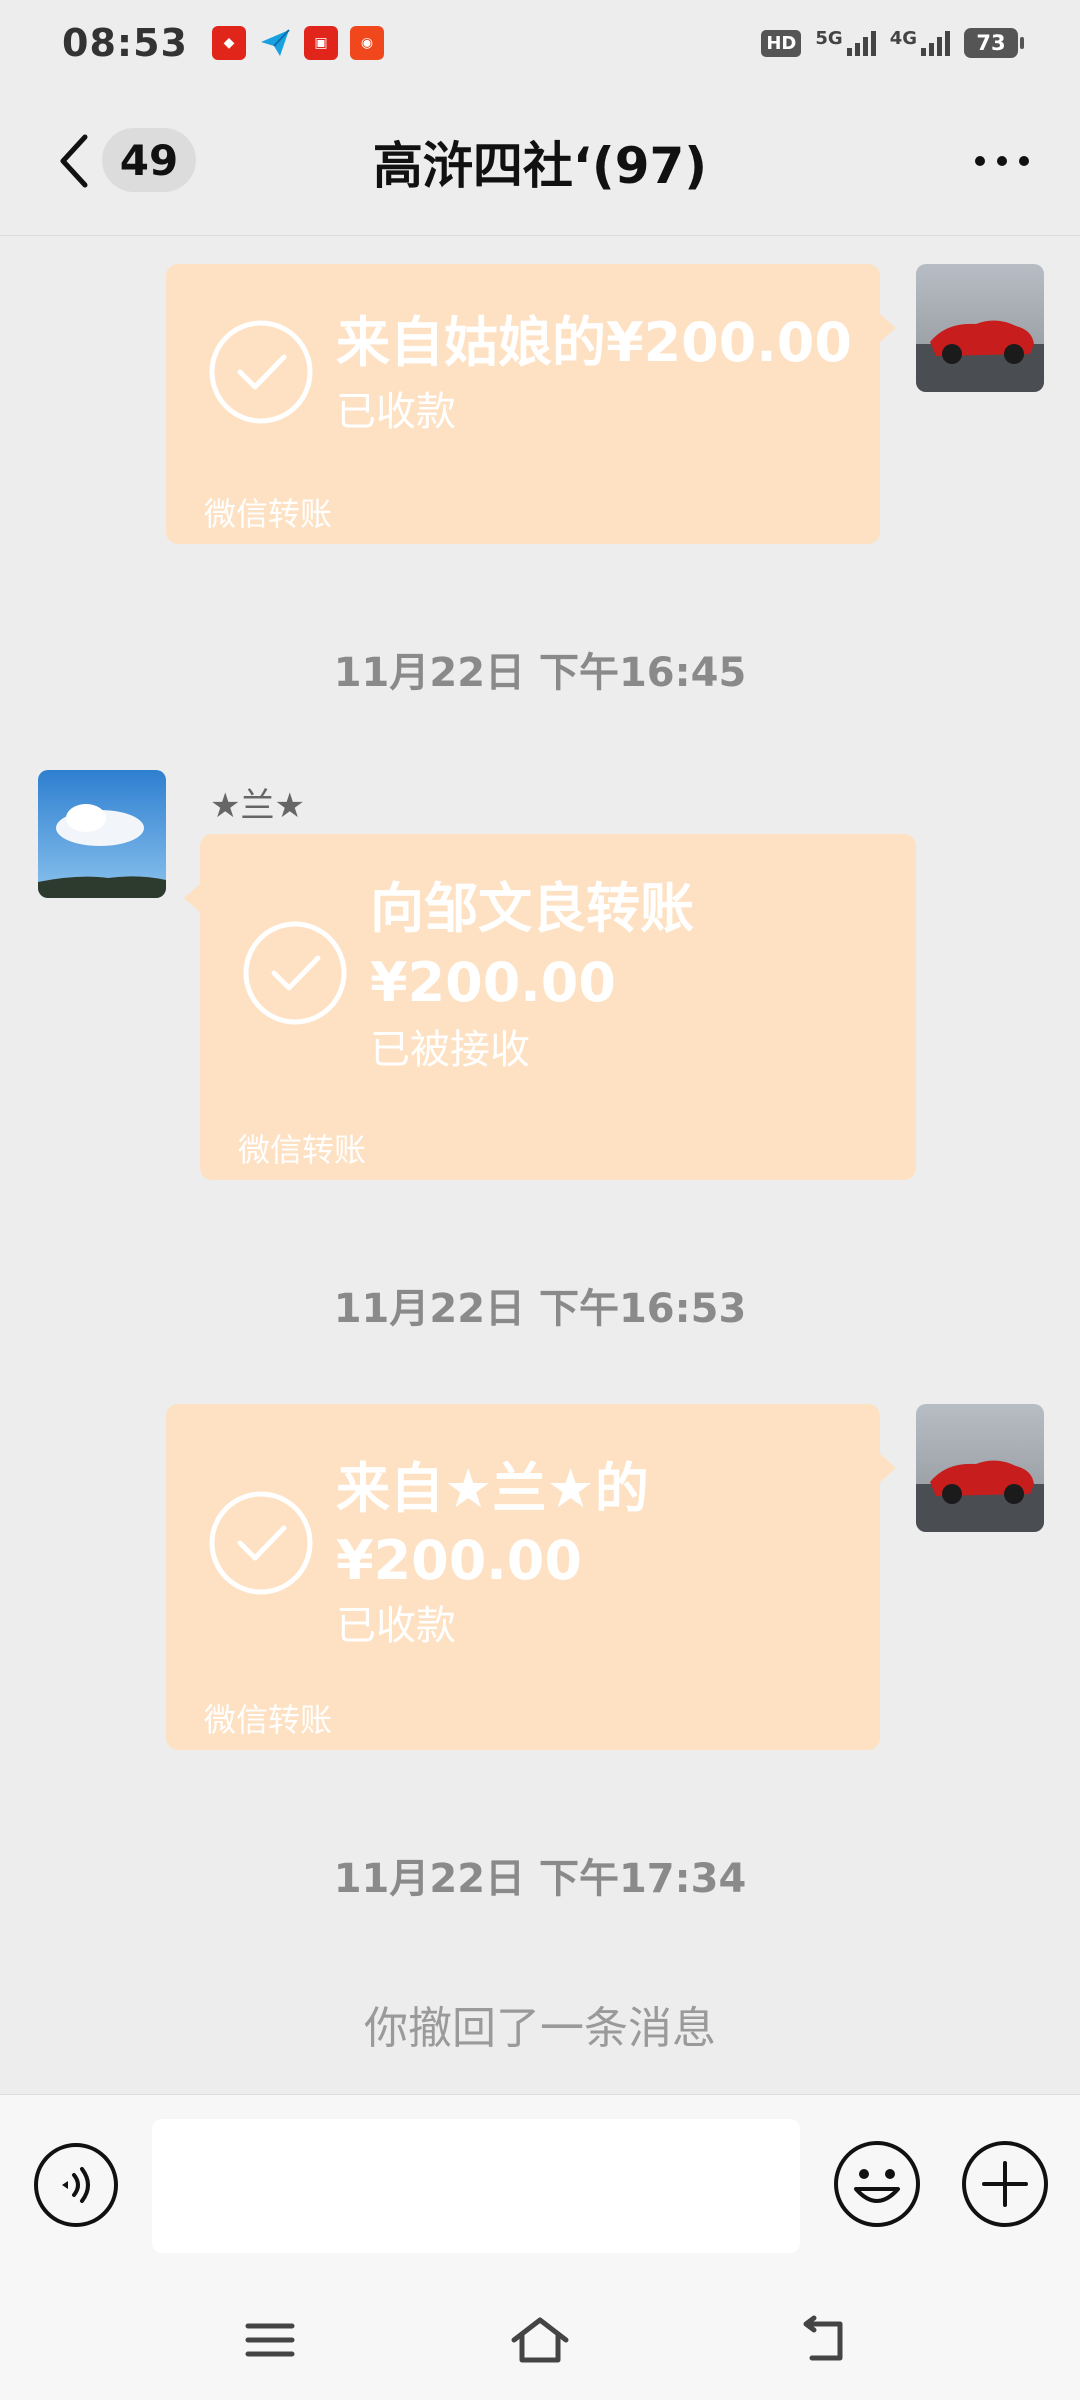 This screenshot has height=2400, width=1080. Describe the element at coordinates (540, 1879) in the screenshot. I see `timestamp: 11月22日 下午17:34` at that location.